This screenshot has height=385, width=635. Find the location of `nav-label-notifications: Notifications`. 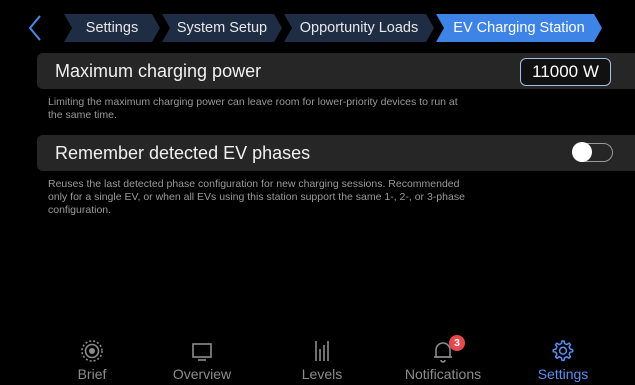

nav-label-notifications: Notifications is located at coordinates (443, 374).